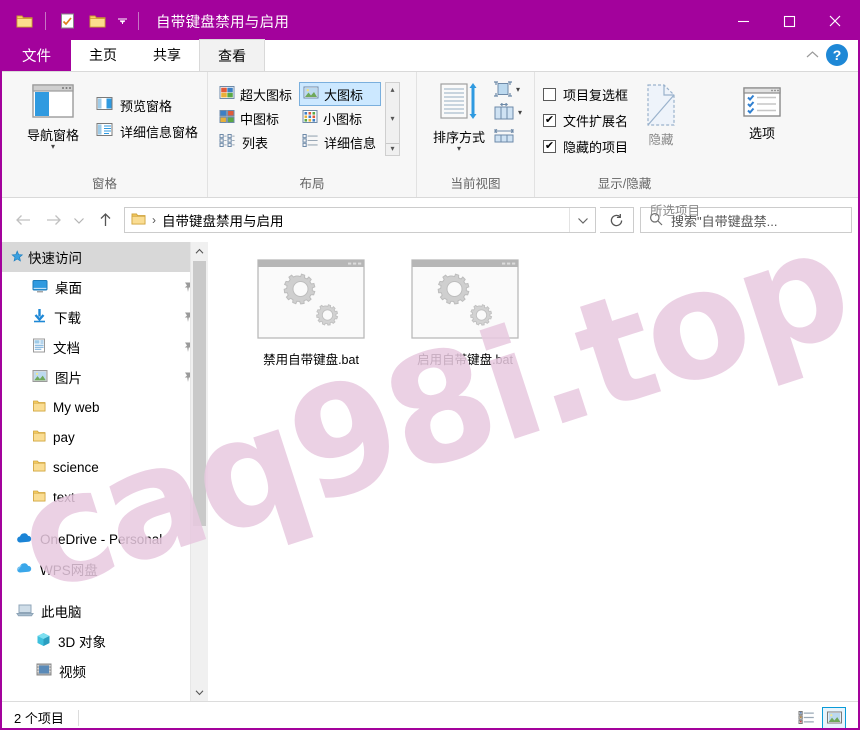 The height and width of the screenshot is (730, 860). I want to click on up-button, so click(105, 220).